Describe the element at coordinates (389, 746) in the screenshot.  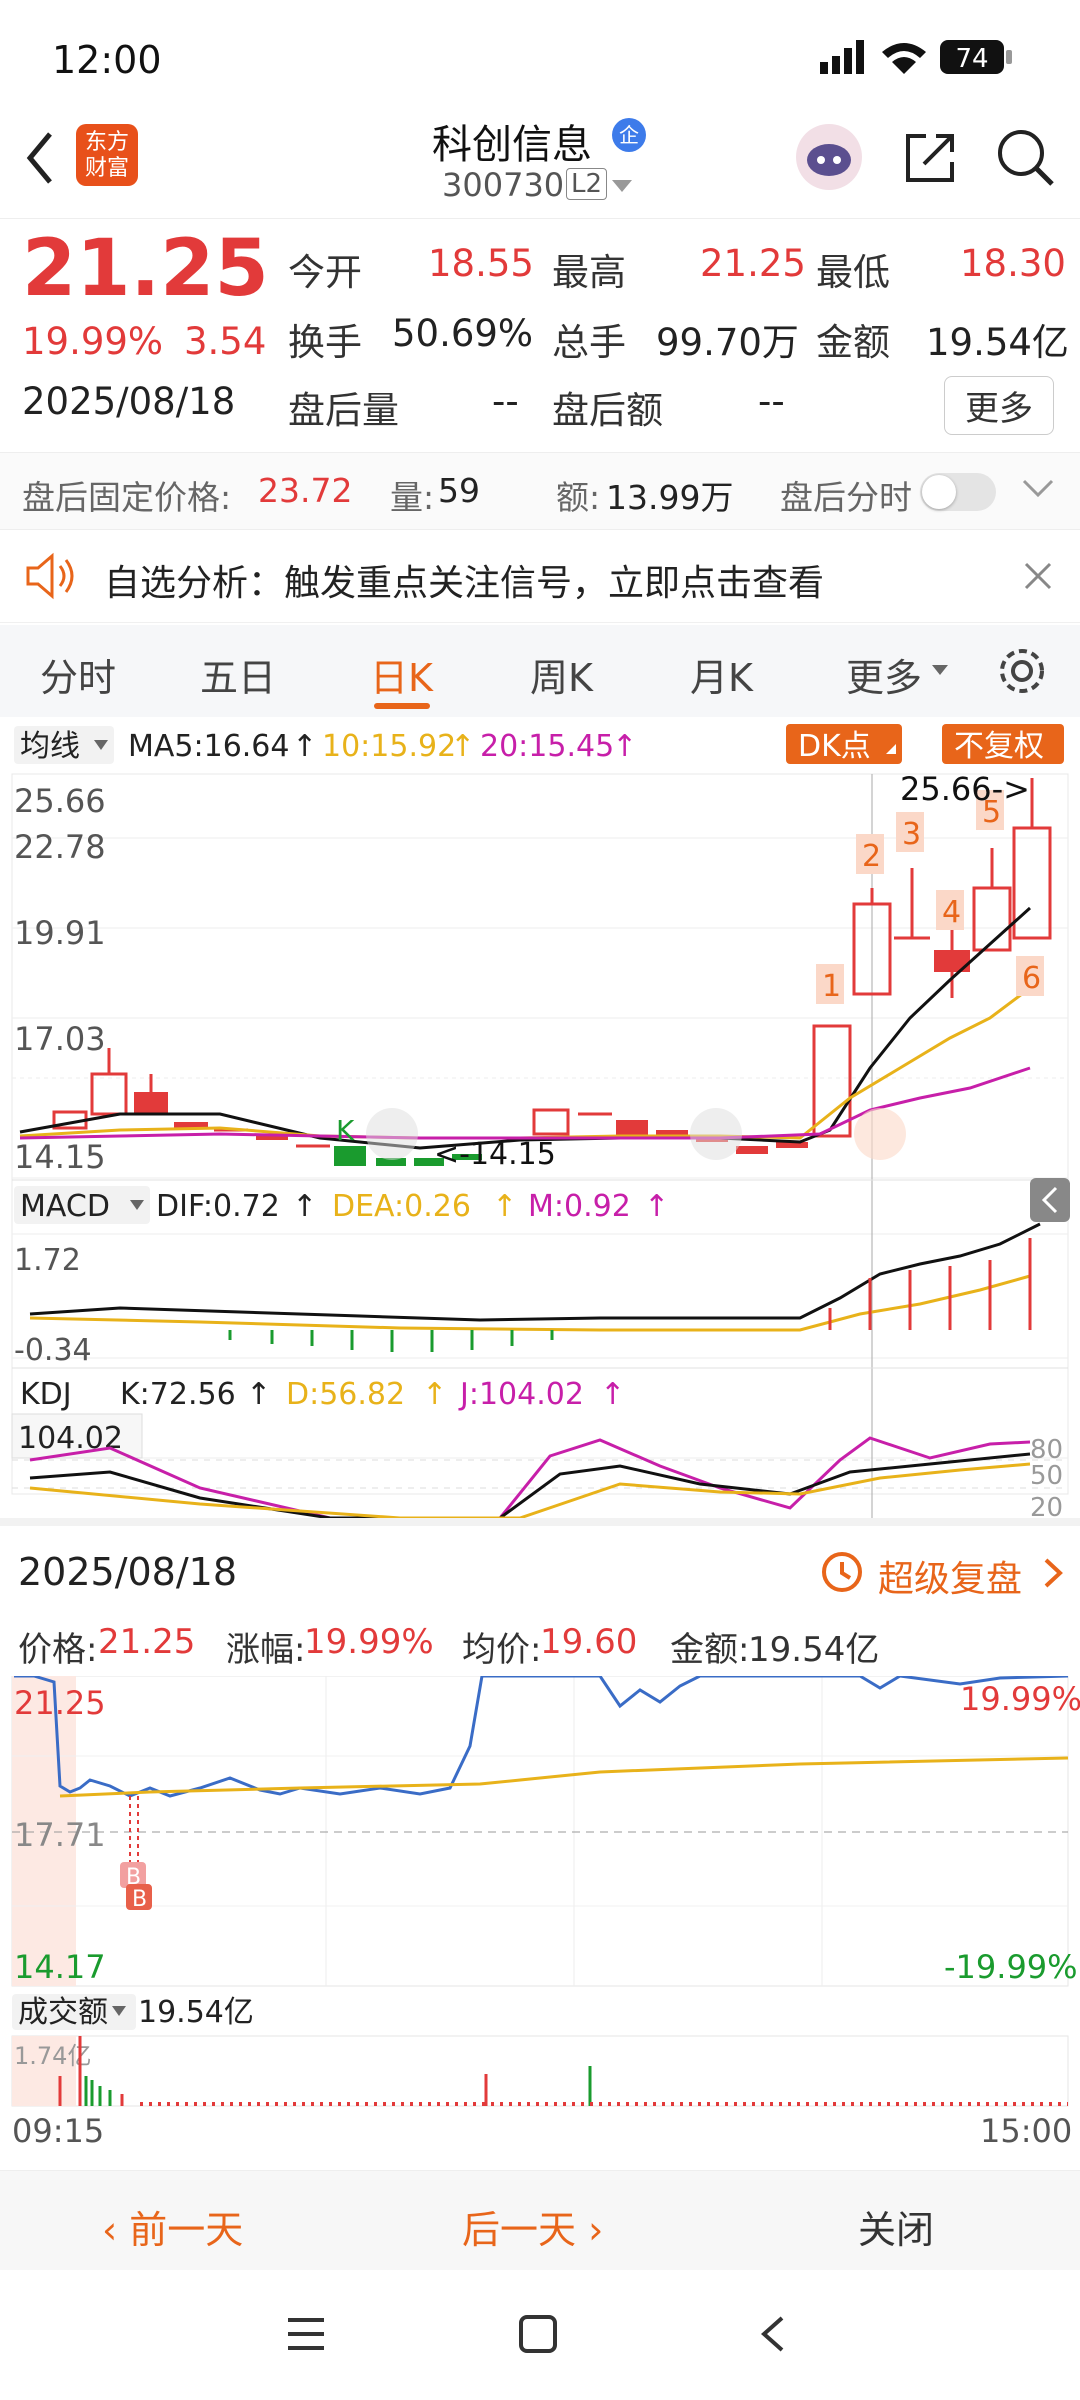
I see `ma10-label: 10:15.92` at that location.